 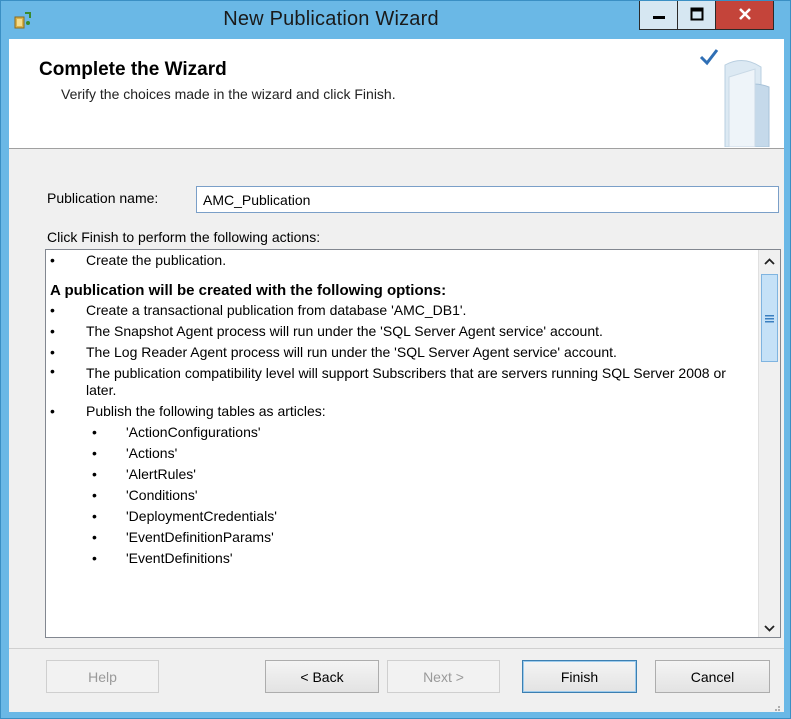 What do you see at coordinates (769, 443) in the screenshot?
I see `vertical-scrollbar` at bounding box center [769, 443].